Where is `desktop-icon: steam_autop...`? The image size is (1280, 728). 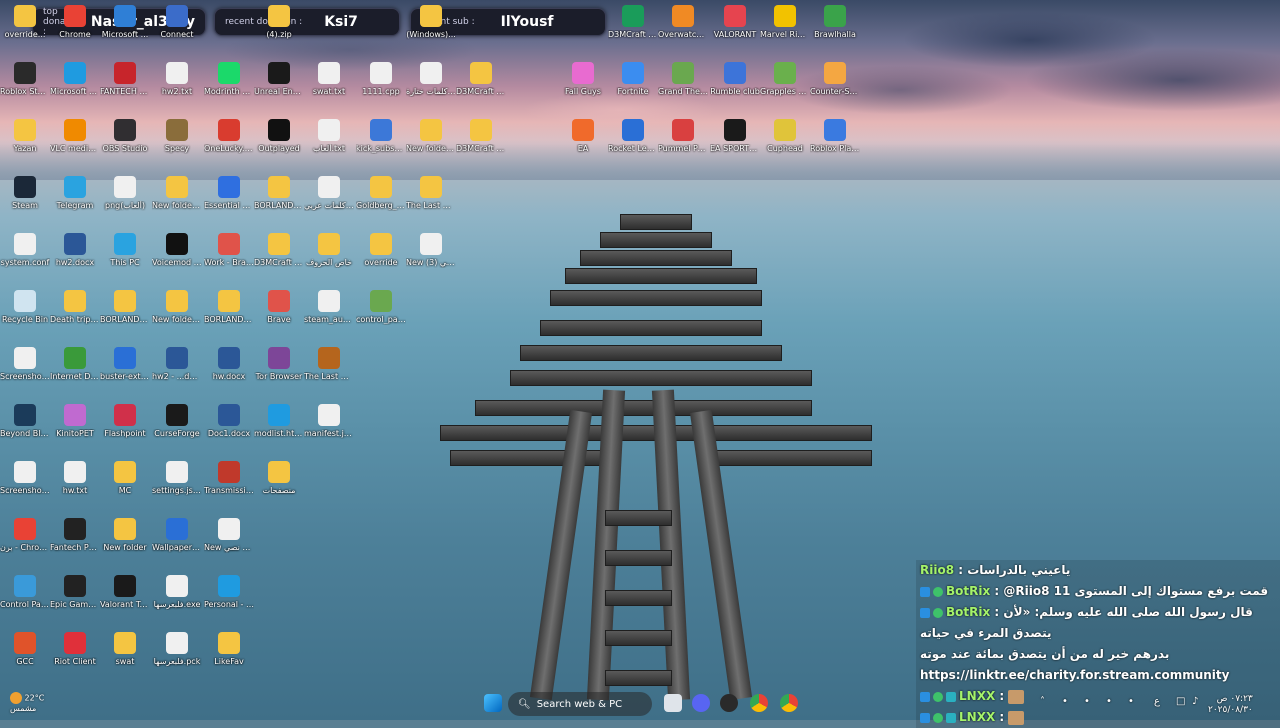 desktop-icon: steam_autop... is located at coordinates (329, 307).